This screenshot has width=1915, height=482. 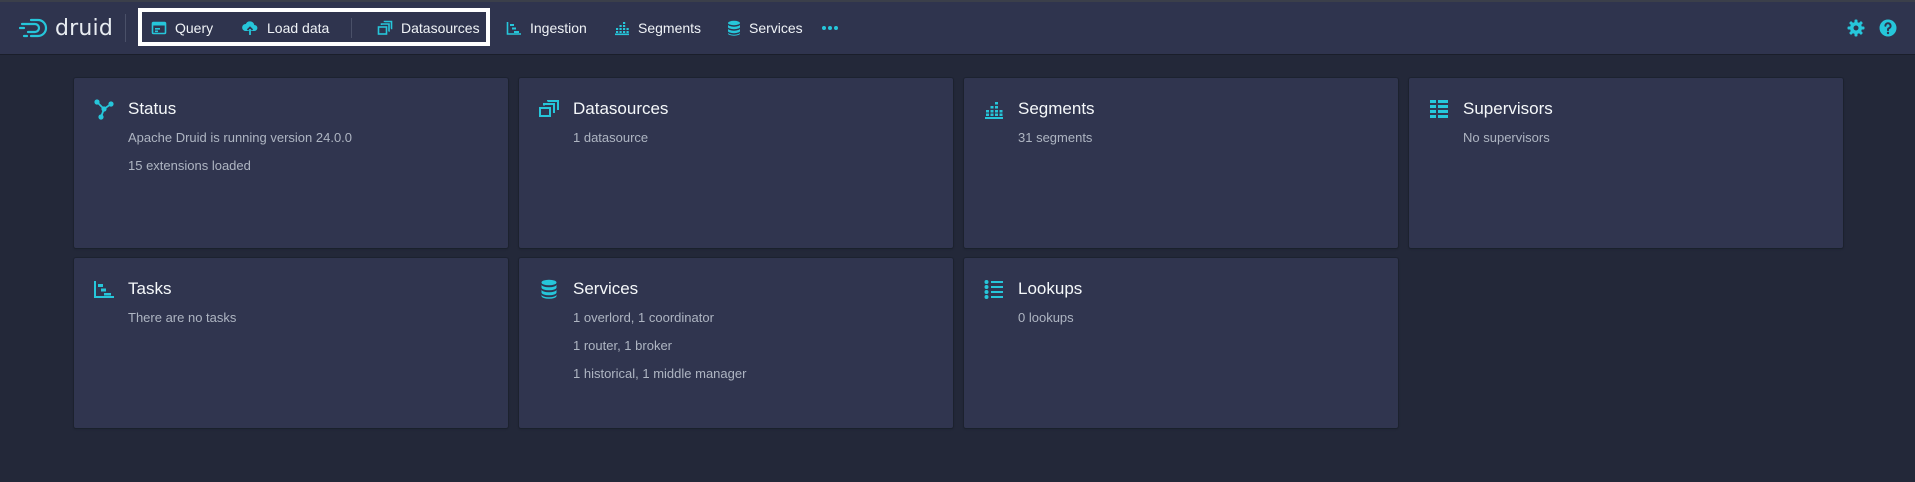 I want to click on ingestion-icon, so click(x=513, y=28).